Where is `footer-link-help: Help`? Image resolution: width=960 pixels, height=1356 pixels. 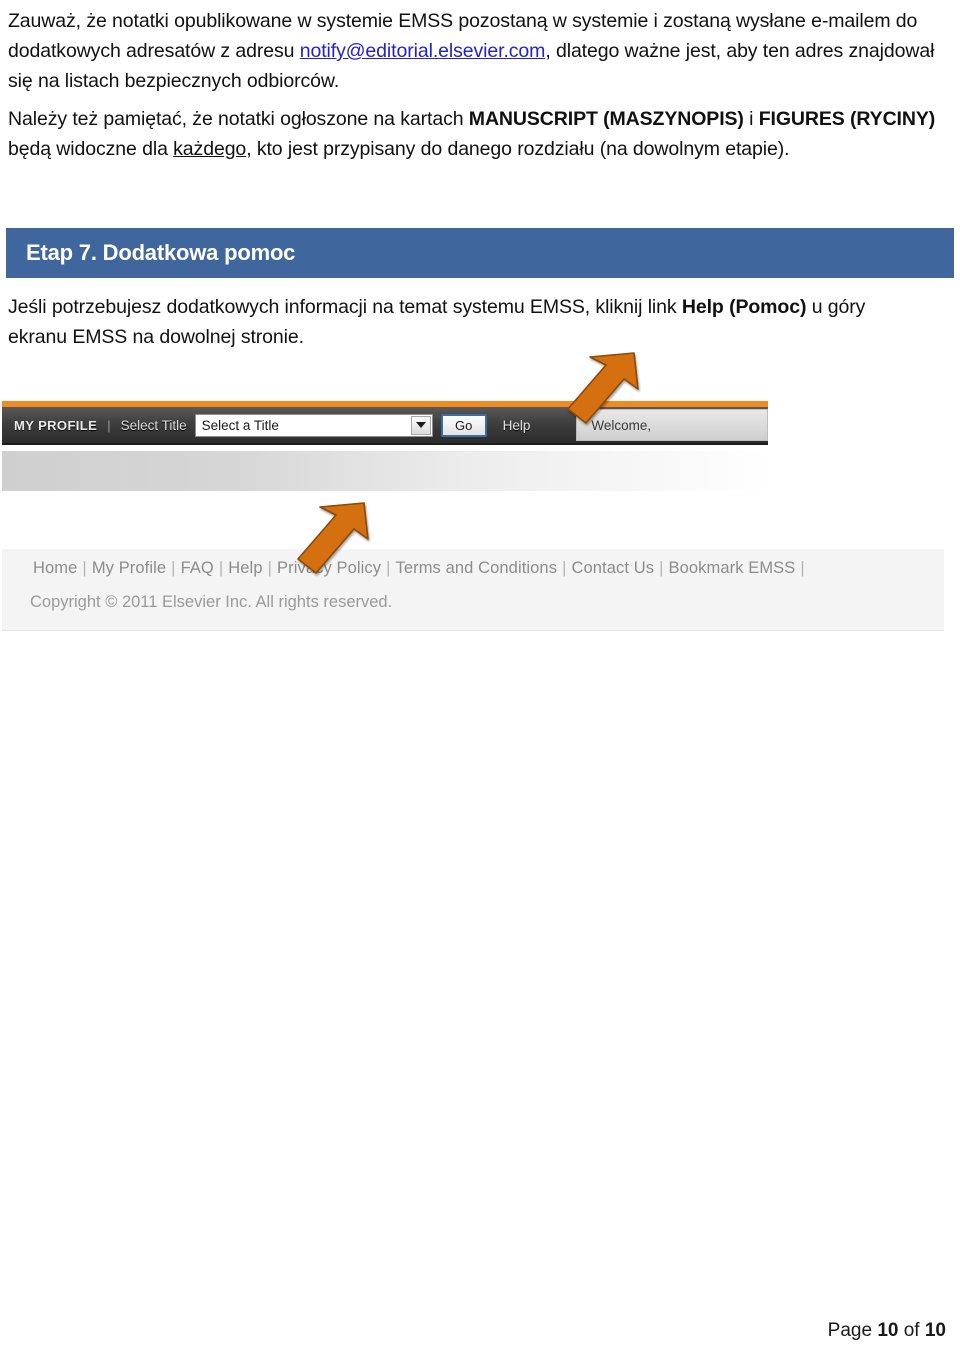
footer-link-help: Help is located at coordinates (245, 568).